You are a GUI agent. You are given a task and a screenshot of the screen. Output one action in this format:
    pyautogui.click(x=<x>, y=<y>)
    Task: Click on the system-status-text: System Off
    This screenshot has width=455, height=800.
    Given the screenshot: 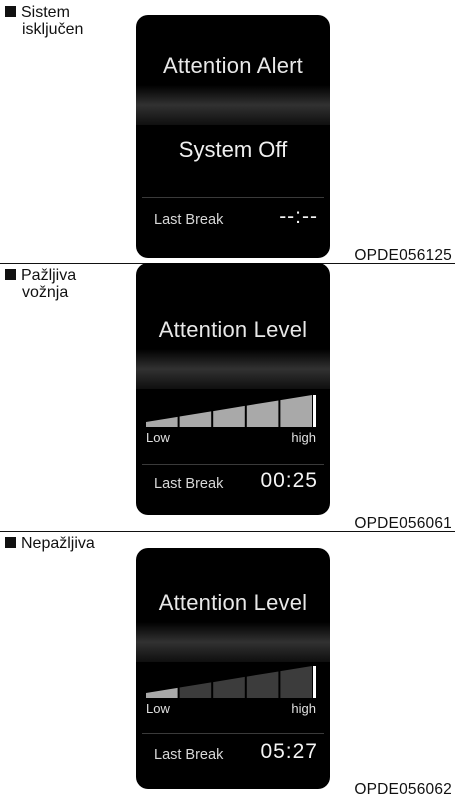 What is the action you would take?
    pyautogui.click(x=233, y=149)
    